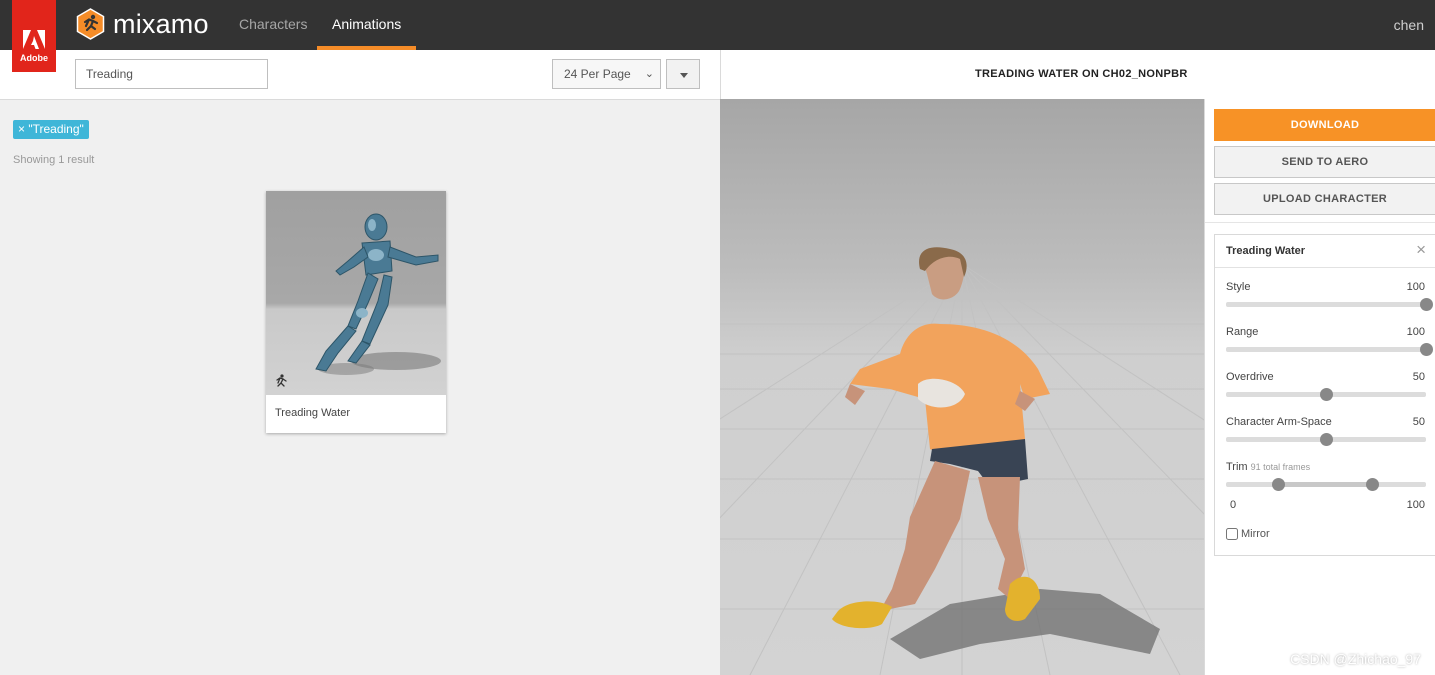 The height and width of the screenshot is (675, 1435). I want to click on style-label: Style, so click(1238, 287).